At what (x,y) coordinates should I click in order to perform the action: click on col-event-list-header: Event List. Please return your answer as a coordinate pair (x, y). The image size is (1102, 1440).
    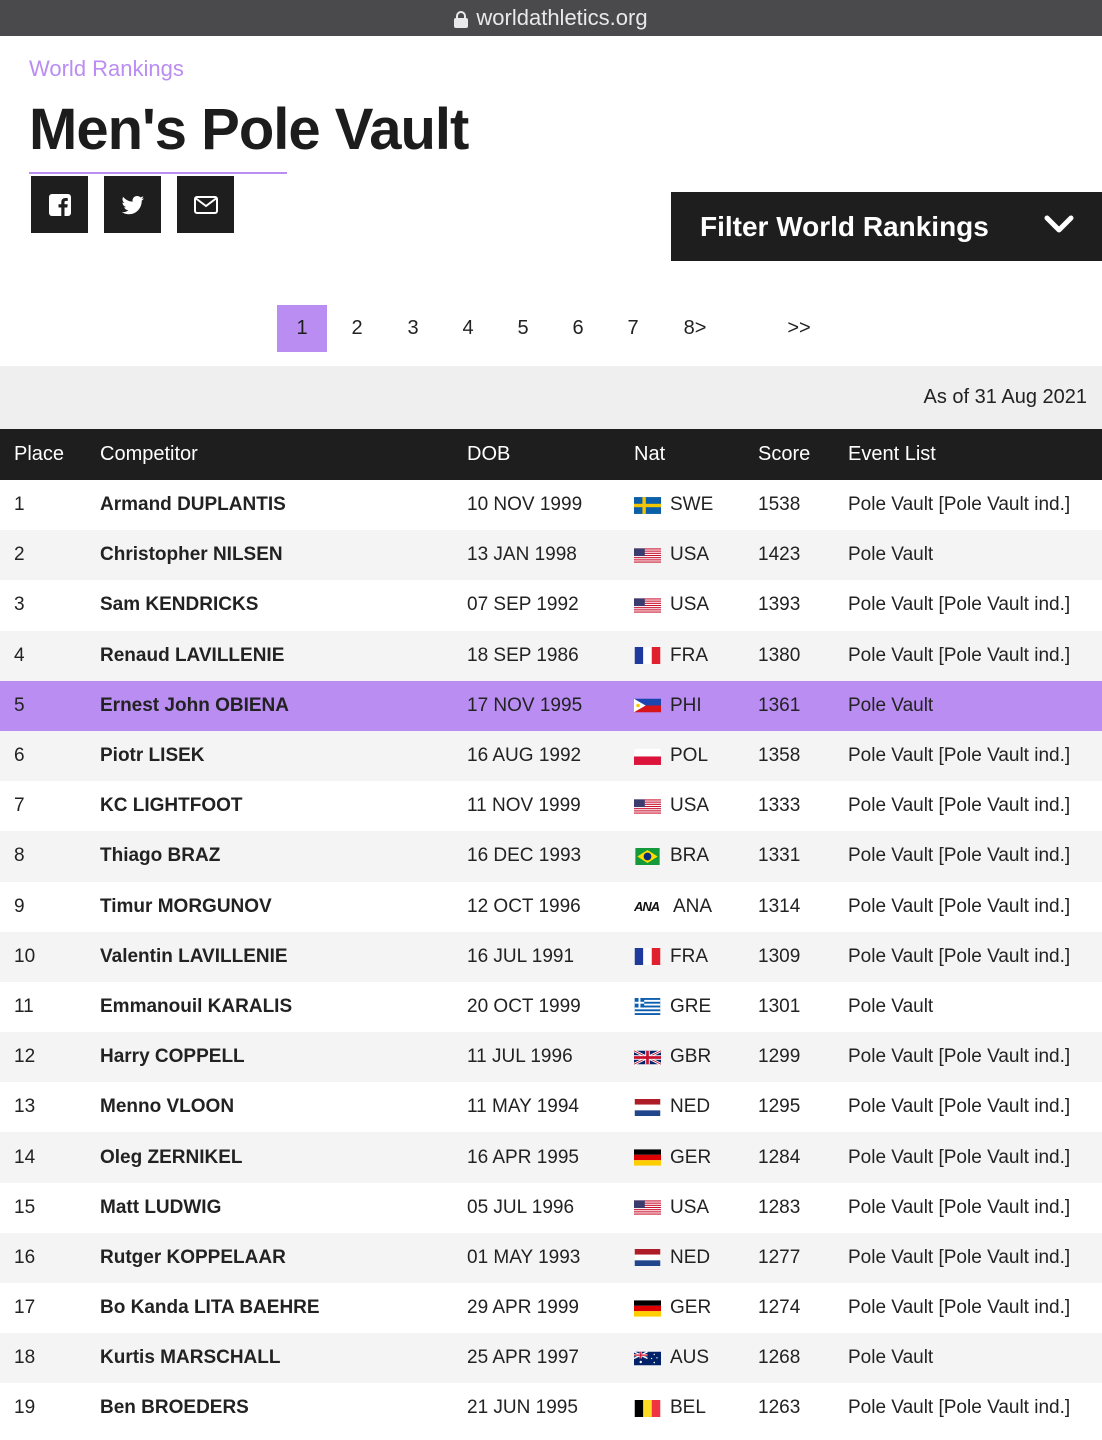
    Looking at the image, I should click on (975, 454).